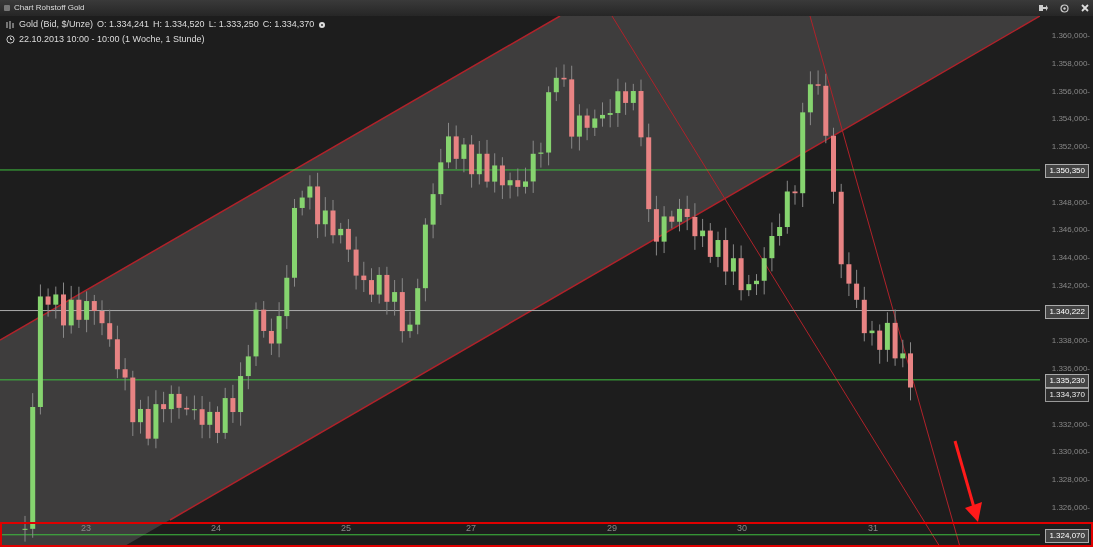  I want to click on y-axis-label: 1.360,000-, so click(1070, 36).